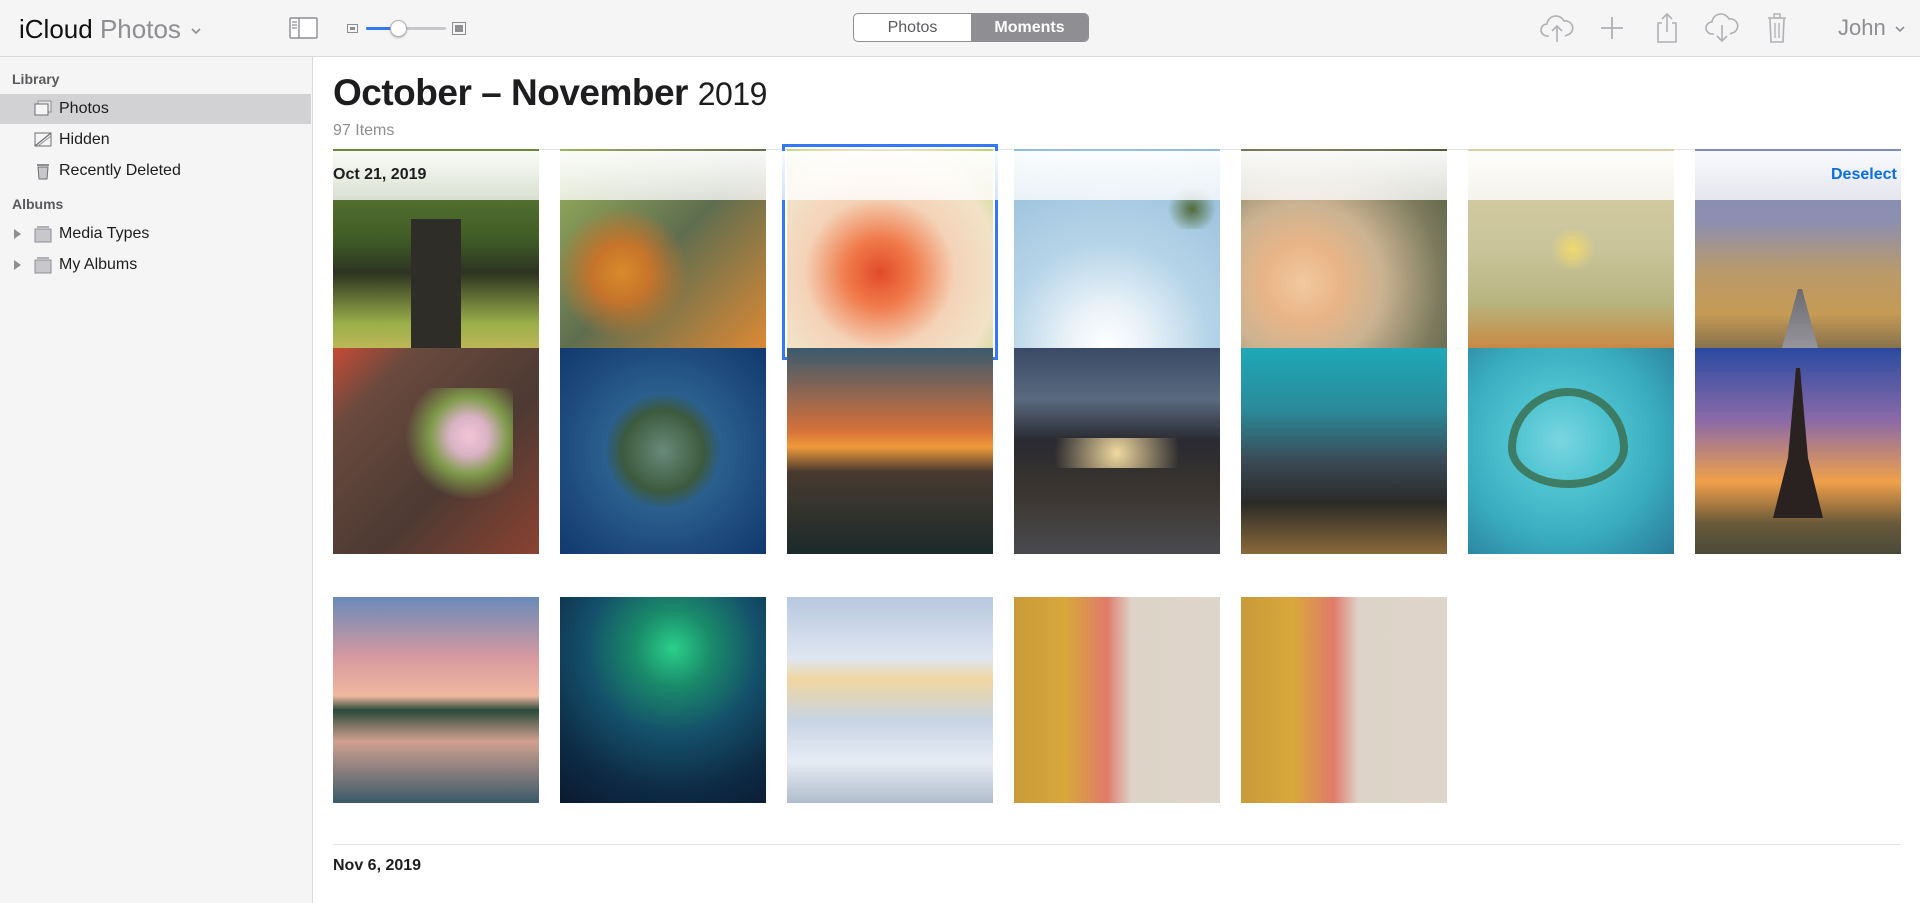  I want to click on zoom-slider, so click(406, 28).